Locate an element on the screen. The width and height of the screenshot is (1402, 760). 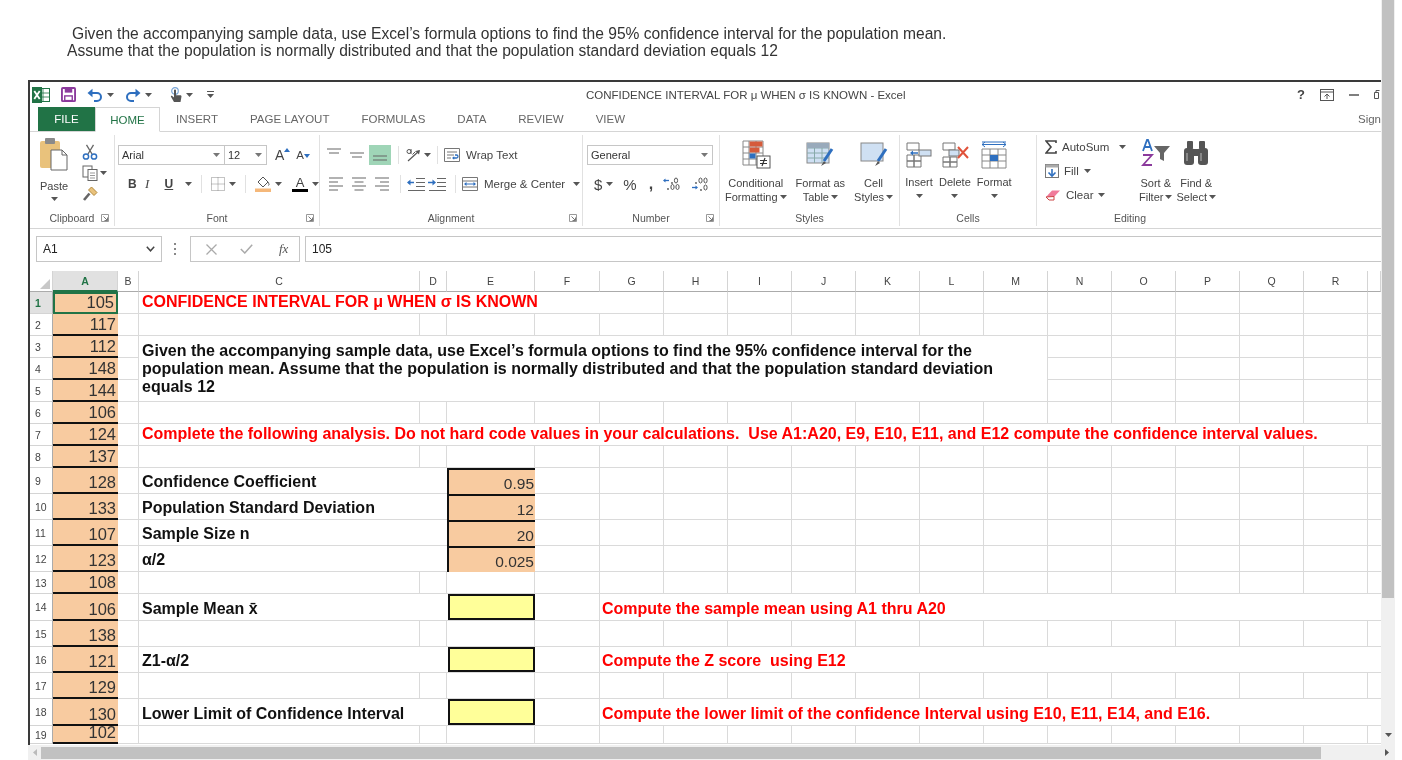
decrease-decimal-icon is located at coordinates (700, 184).